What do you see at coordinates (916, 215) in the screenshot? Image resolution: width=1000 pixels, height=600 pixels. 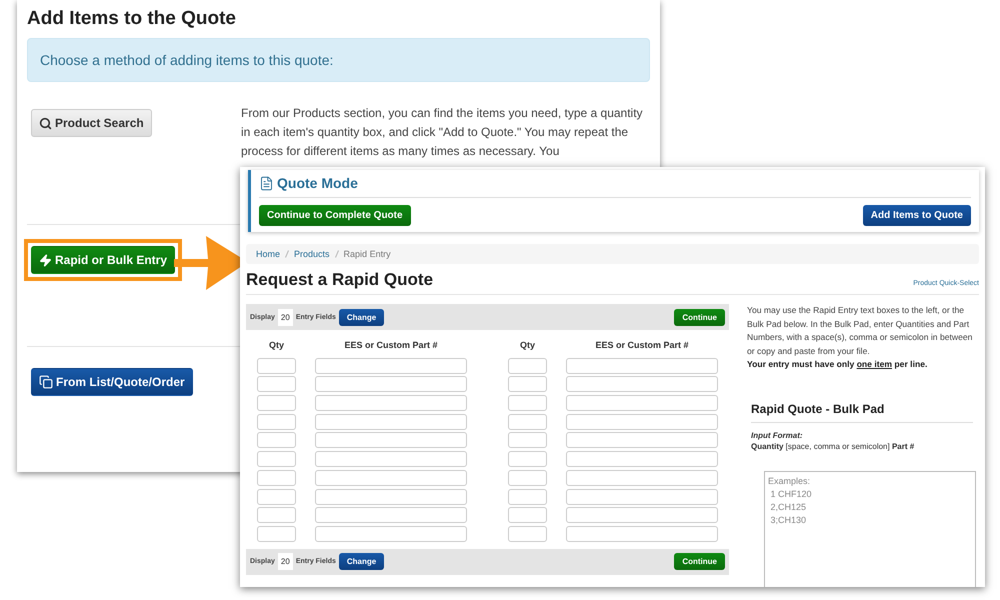 I see `add-items-button: Add Items to Quote` at bounding box center [916, 215].